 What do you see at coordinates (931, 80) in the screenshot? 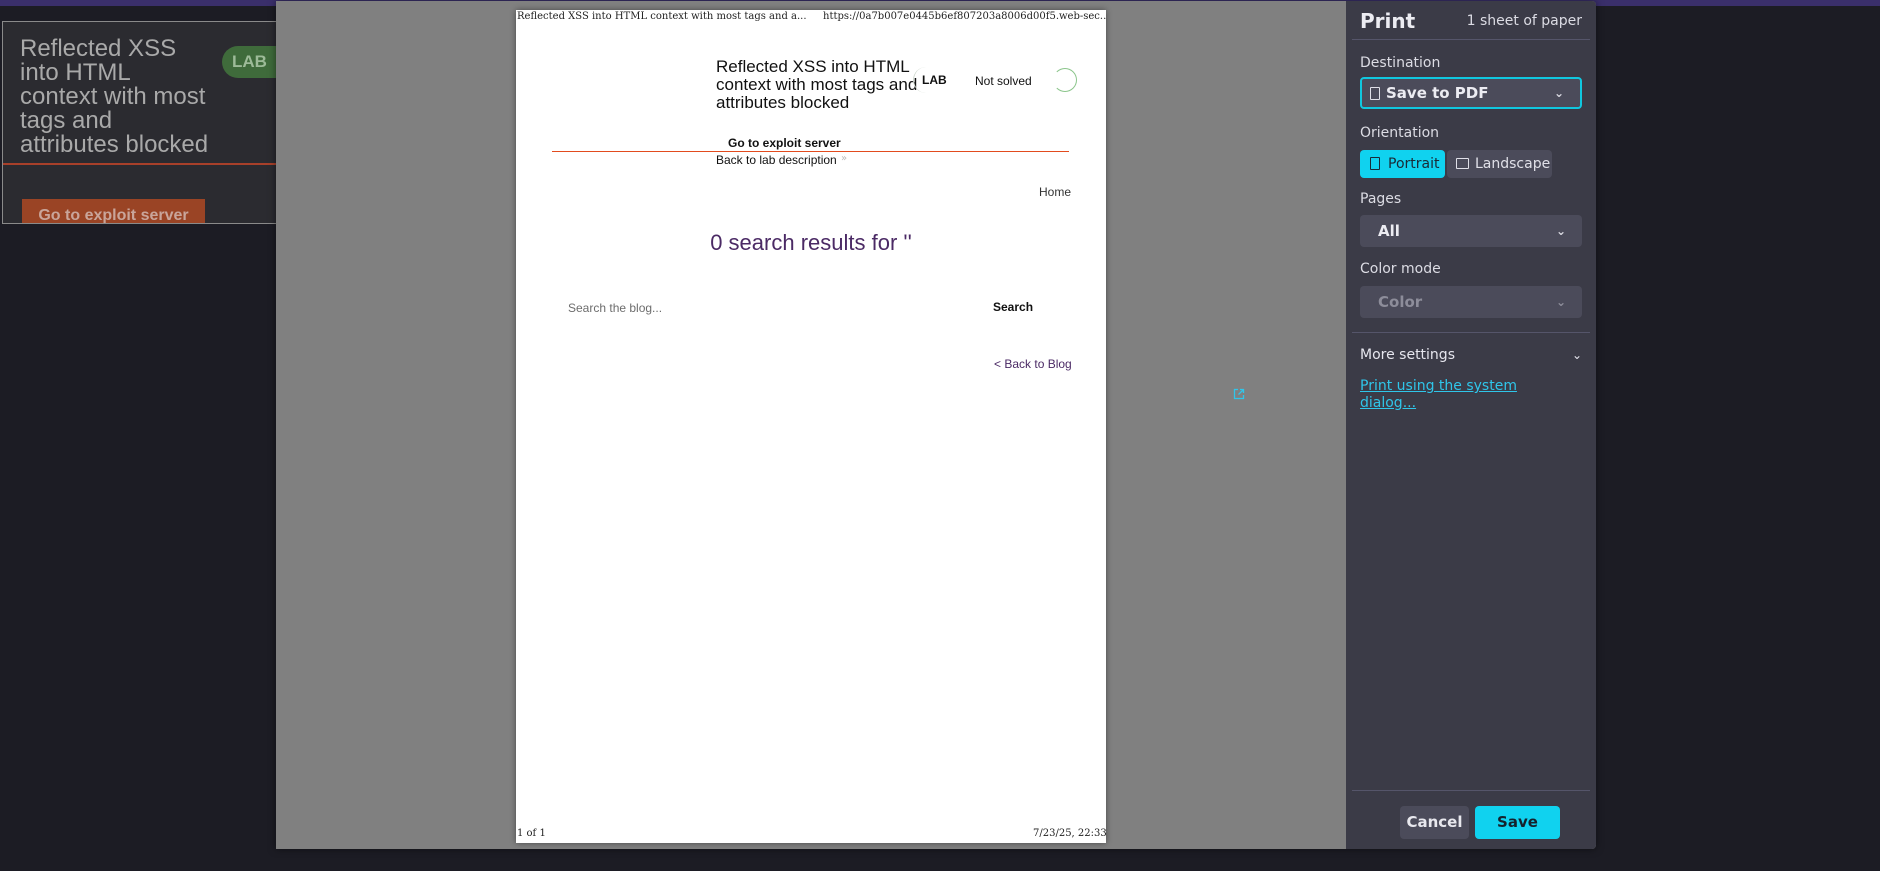
I see `preview-lab-badge: LAB` at bounding box center [931, 80].